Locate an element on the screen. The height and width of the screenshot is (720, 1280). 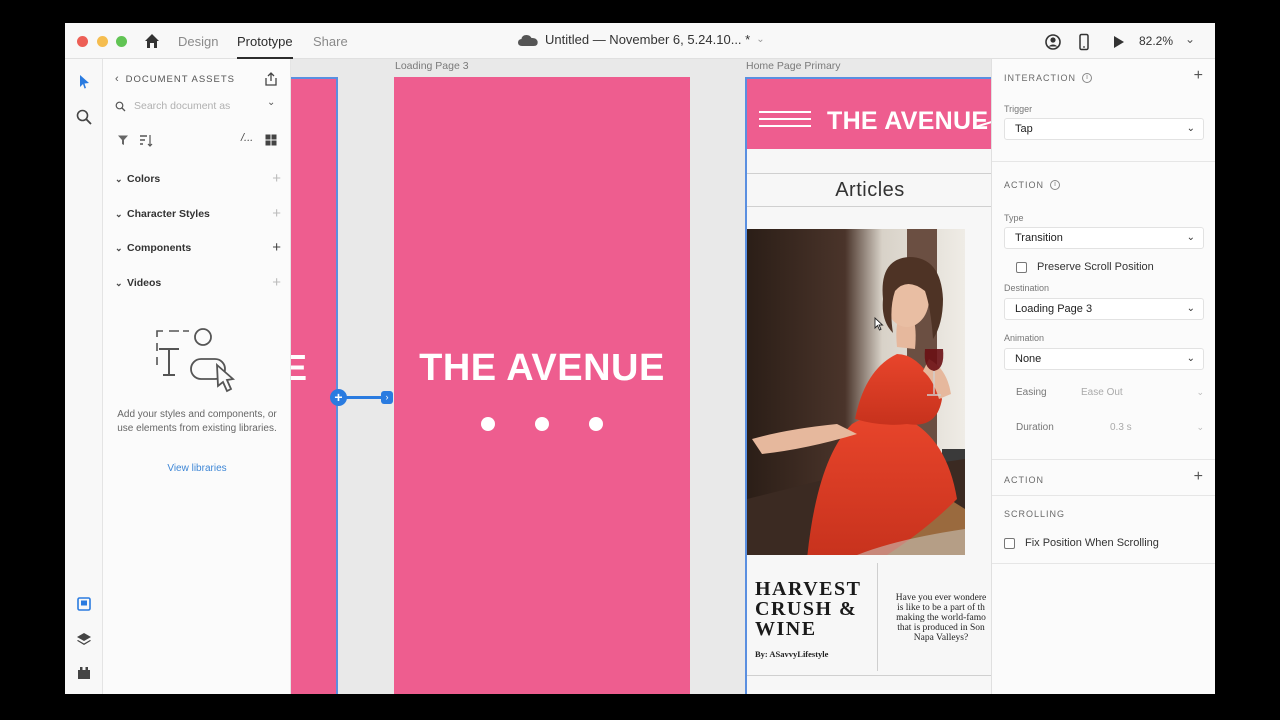
view-libraries-link: View libraries is located at coordinates (197, 468).